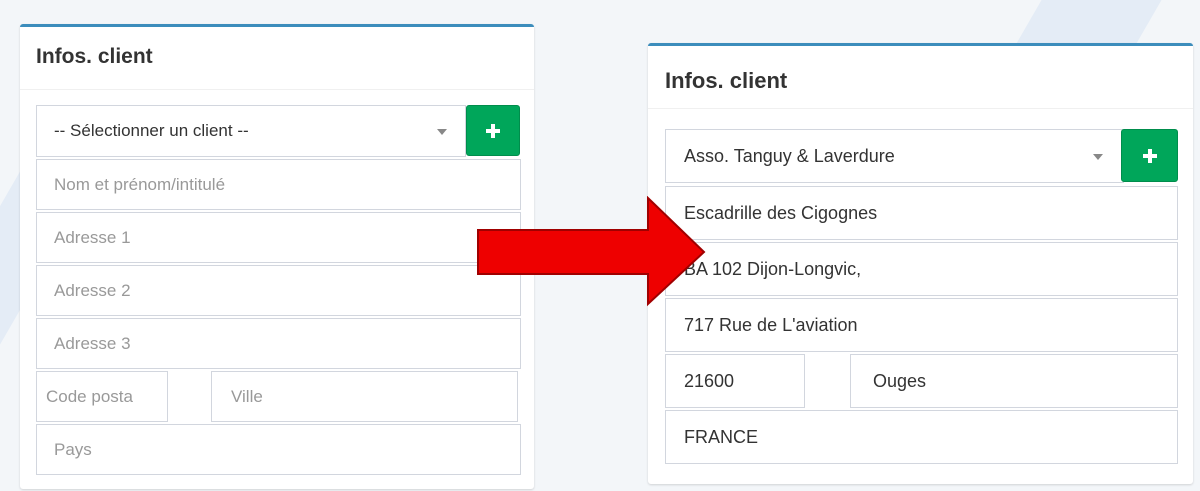  Describe the element at coordinates (251, 131) in the screenshot. I see `client-select: -- Sélectionner un client --` at that location.